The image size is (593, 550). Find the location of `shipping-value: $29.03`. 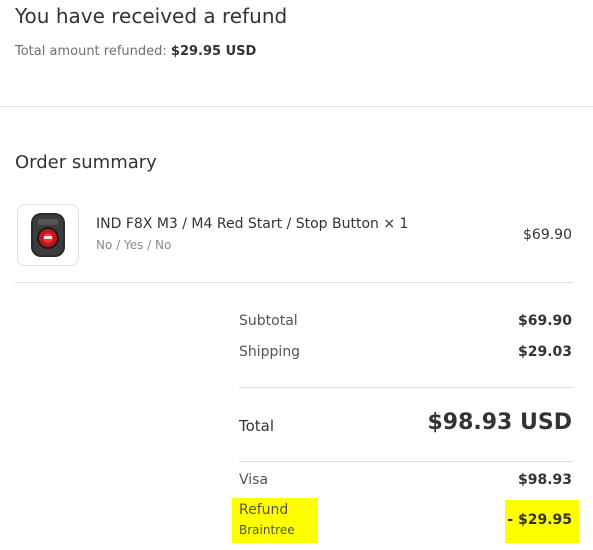

shipping-value: $29.03 is located at coordinates (544, 352).